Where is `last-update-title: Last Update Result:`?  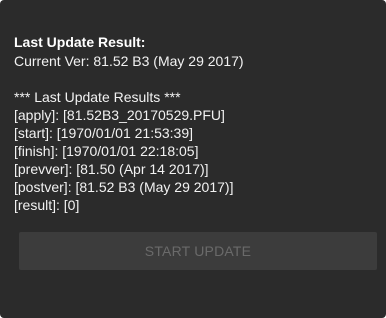 last-update-title: Last Update Result: is located at coordinates (80, 42).